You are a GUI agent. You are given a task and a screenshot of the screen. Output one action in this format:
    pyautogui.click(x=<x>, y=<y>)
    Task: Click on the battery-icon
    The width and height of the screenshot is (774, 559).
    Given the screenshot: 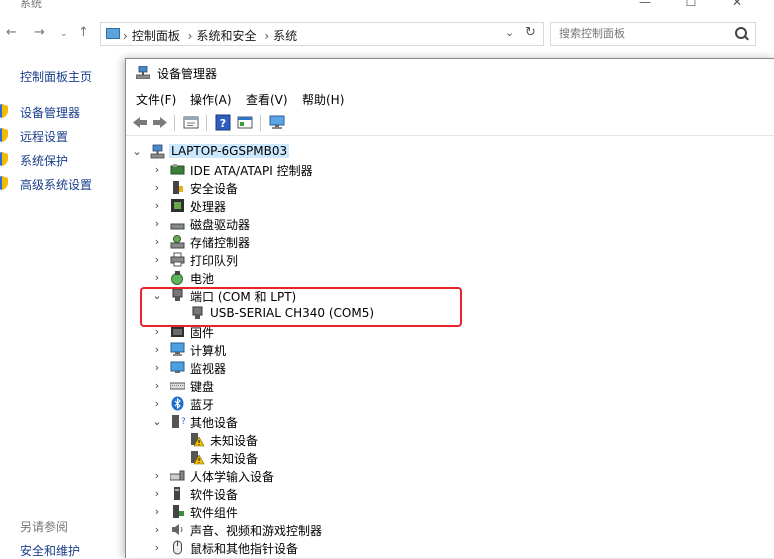 What is the action you would take?
    pyautogui.click(x=177, y=278)
    